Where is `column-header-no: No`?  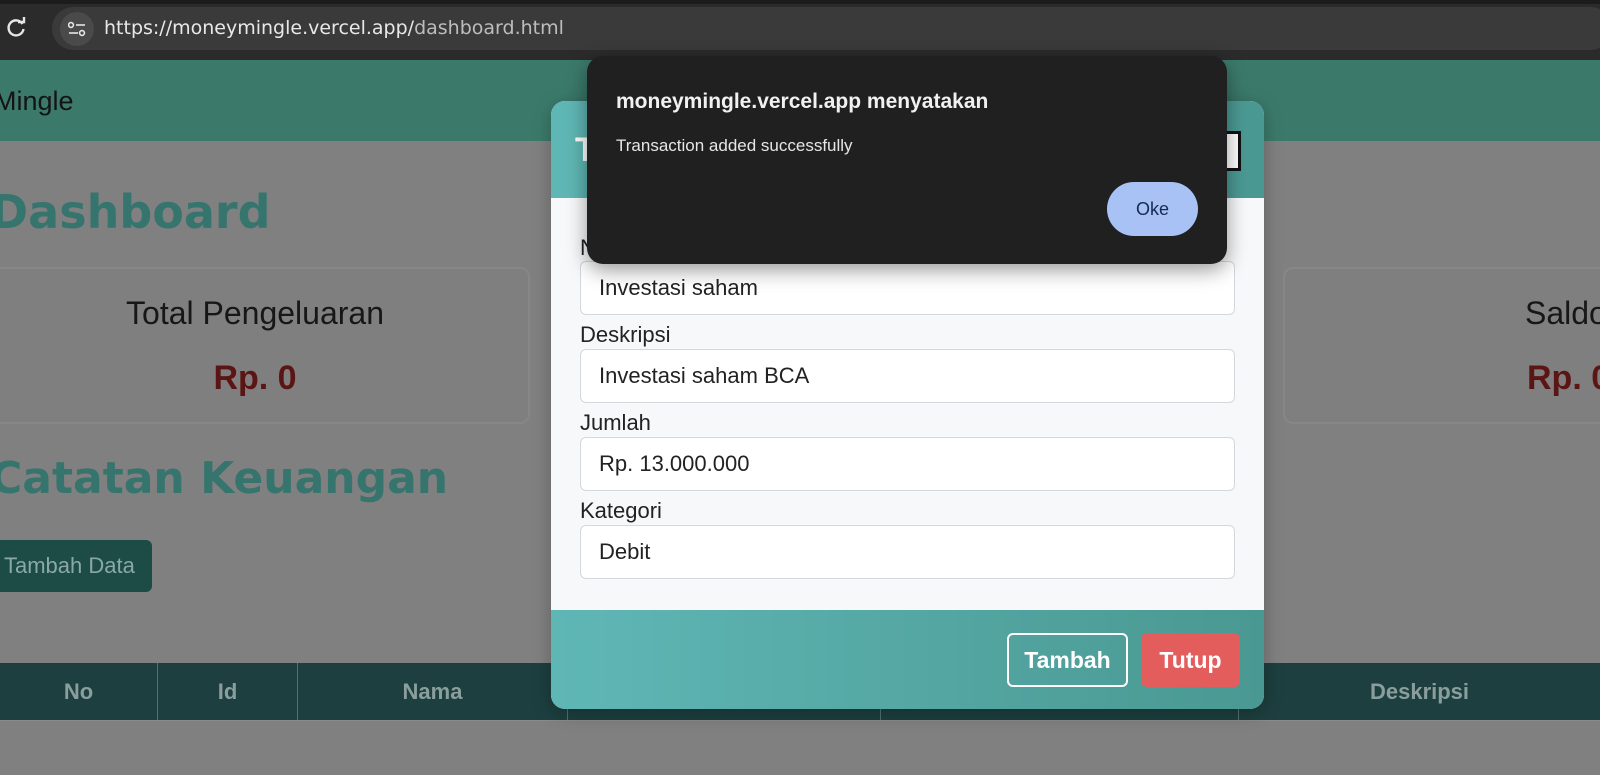 column-header-no: No is located at coordinates (79, 691).